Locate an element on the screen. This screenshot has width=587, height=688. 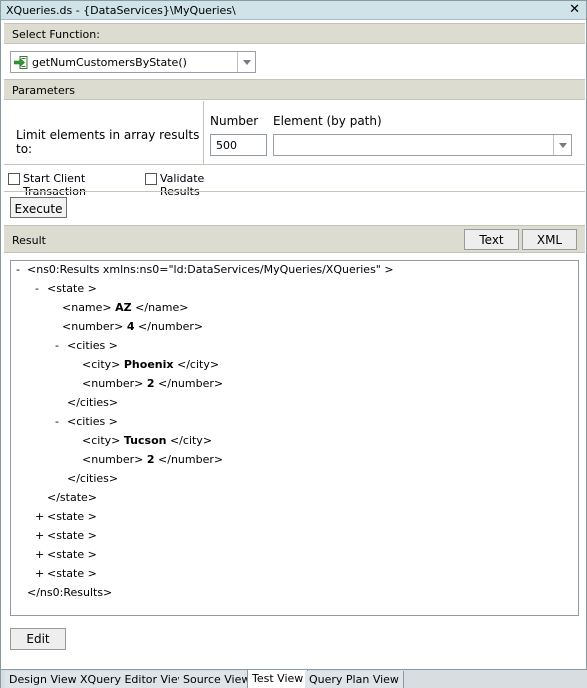
tree-node-state-close: </state> is located at coordinates (72, 497).